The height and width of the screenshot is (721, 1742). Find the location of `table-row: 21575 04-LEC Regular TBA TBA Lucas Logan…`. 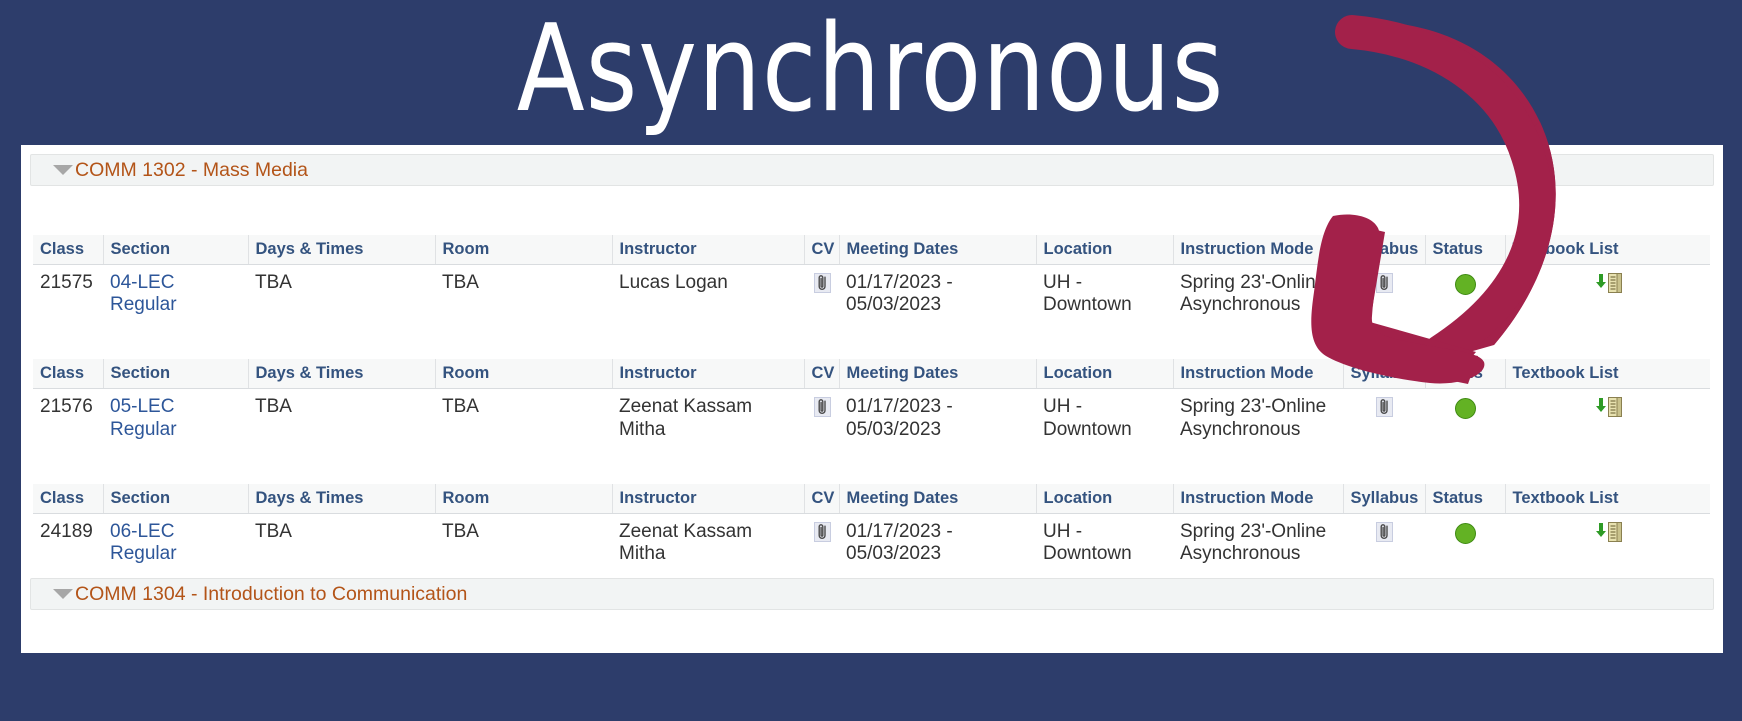

table-row: 21575 04-LEC Regular TBA TBA Lucas Logan… is located at coordinates (871, 295).